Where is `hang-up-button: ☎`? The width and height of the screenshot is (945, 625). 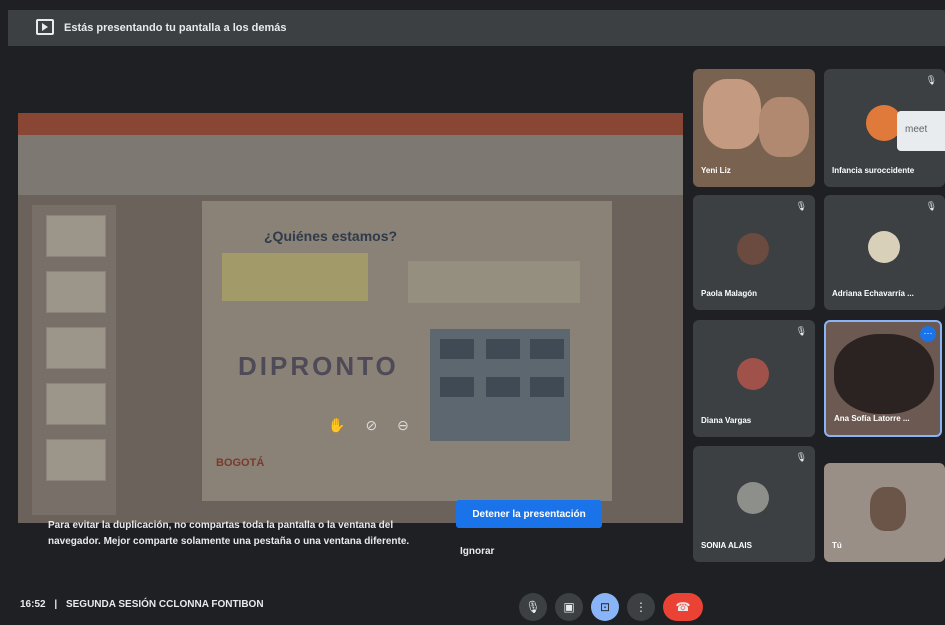 hang-up-button: ☎ is located at coordinates (683, 607).